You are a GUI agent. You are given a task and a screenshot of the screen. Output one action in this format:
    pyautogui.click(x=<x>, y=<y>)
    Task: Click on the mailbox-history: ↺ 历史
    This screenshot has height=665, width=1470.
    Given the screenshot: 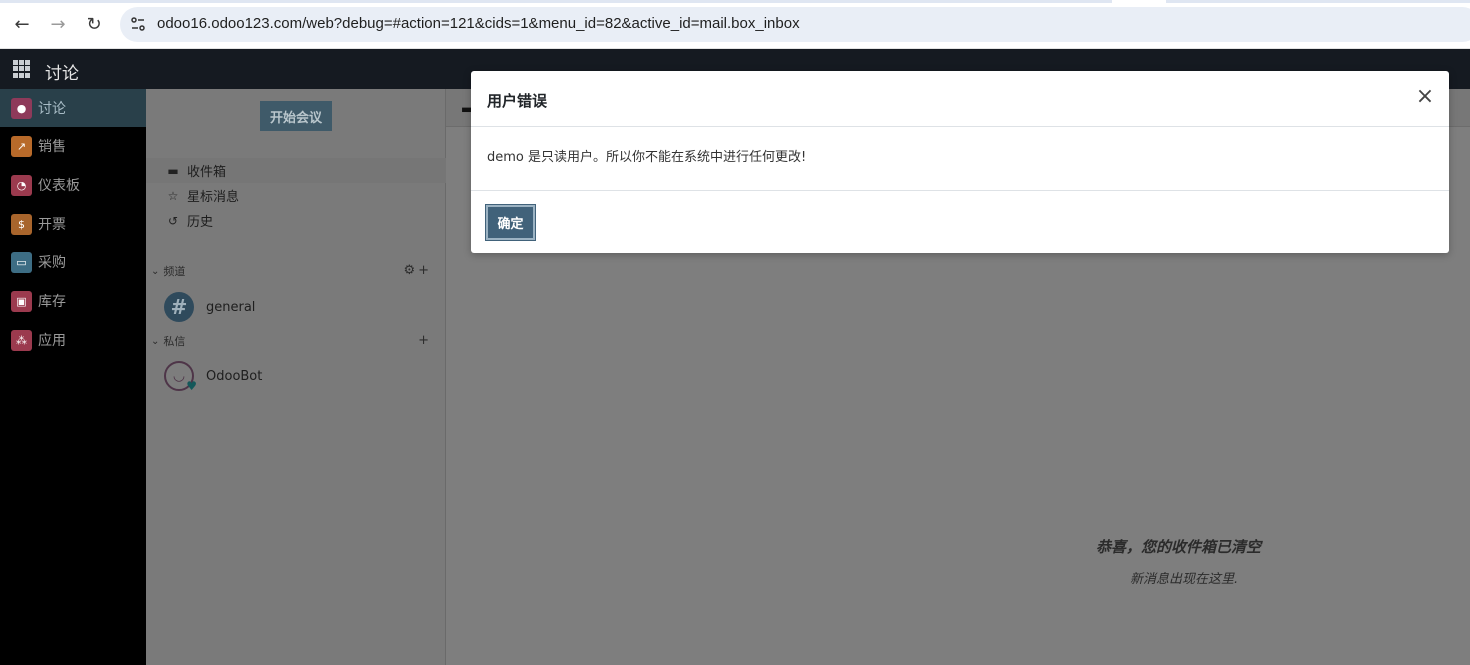 What is the action you would take?
    pyautogui.click(x=296, y=220)
    